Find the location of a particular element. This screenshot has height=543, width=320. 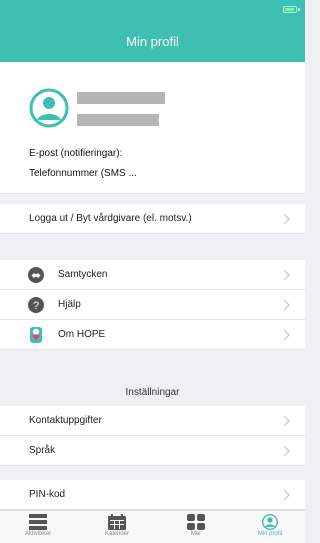

settings-item-label: PIN-kod is located at coordinates (47, 494).